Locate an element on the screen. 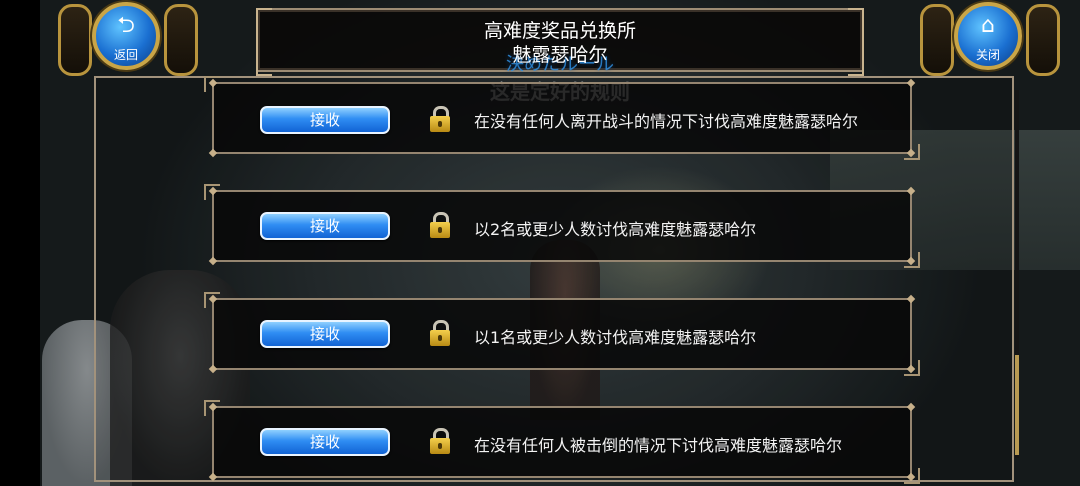  page-title: 高难度奖品兑换所 is located at coordinates (559, 31).